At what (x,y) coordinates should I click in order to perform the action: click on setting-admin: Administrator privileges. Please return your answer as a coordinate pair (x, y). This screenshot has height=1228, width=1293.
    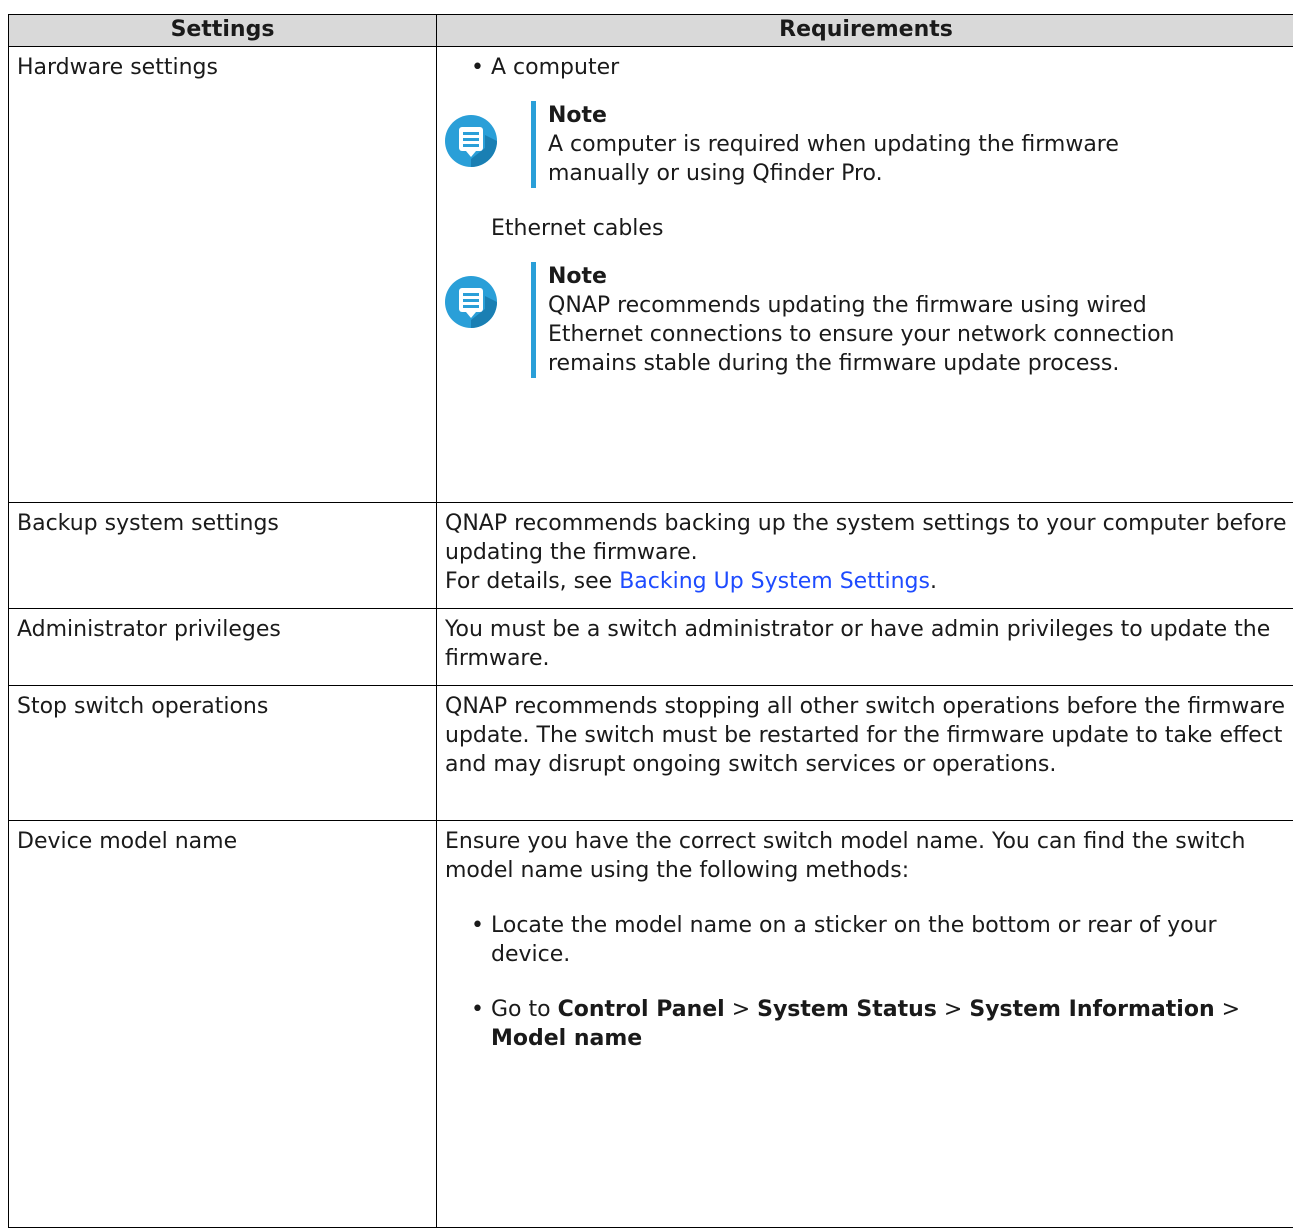
    Looking at the image, I should click on (223, 647).